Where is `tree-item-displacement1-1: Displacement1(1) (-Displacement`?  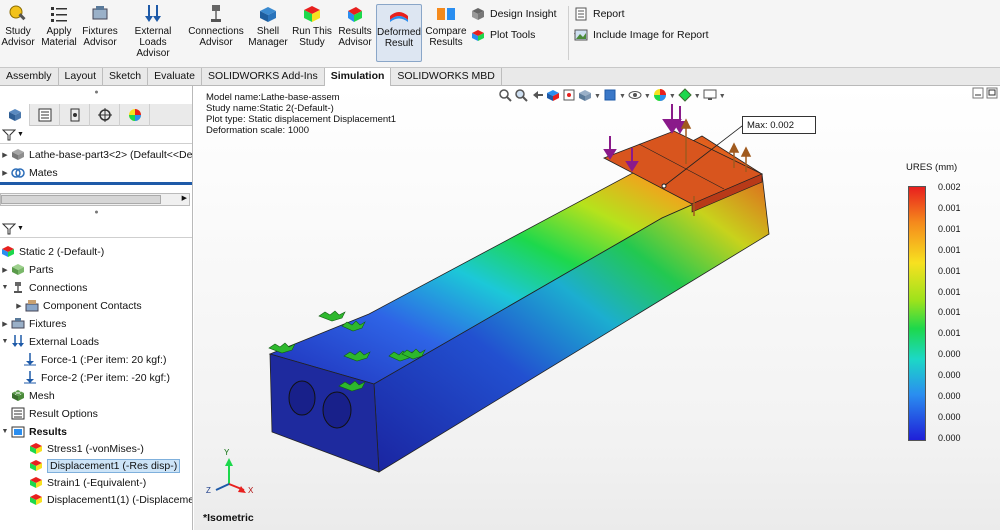
tree-item-displacement1-1: Displacement1(1) (-Displacement is located at coordinates (110, 499).